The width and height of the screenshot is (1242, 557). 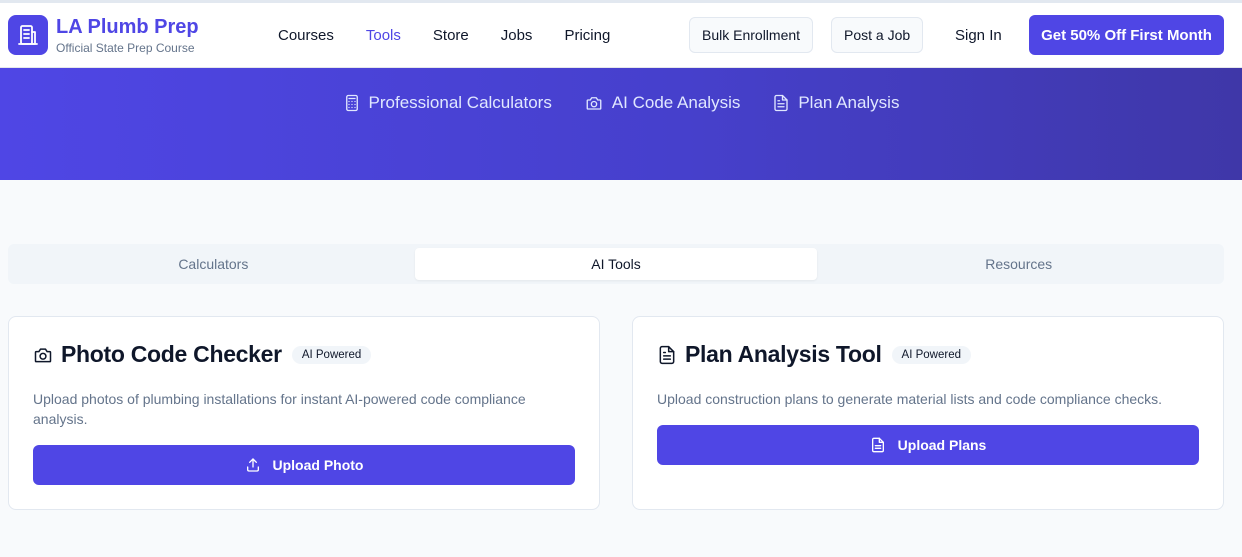 What do you see at coordinates (318, 465) in the screenshot?
I see `button-label: Upload Photo` at bounding box center [318, 465].